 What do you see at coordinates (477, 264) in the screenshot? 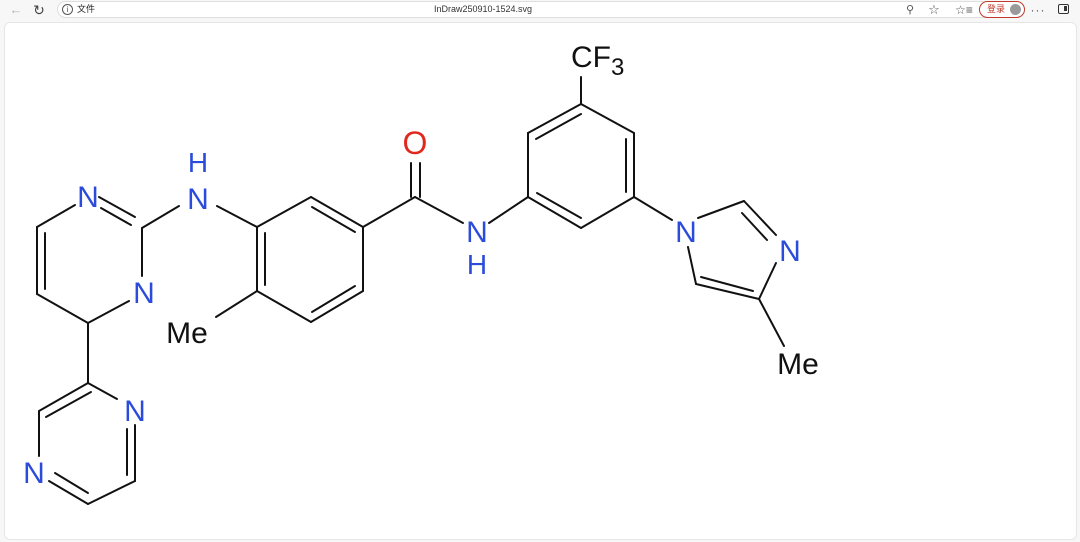
I see `amide-hydrogen-label: H` at bounding box center [477, 264].